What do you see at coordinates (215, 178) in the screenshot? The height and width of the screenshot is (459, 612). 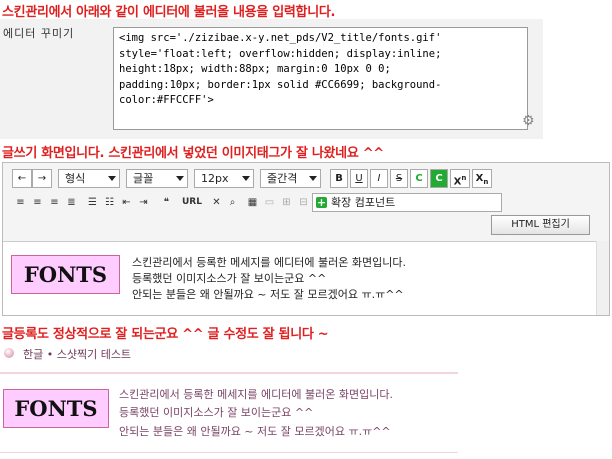 I see `size-select-value: 12px` at bounding box center [215, 178].